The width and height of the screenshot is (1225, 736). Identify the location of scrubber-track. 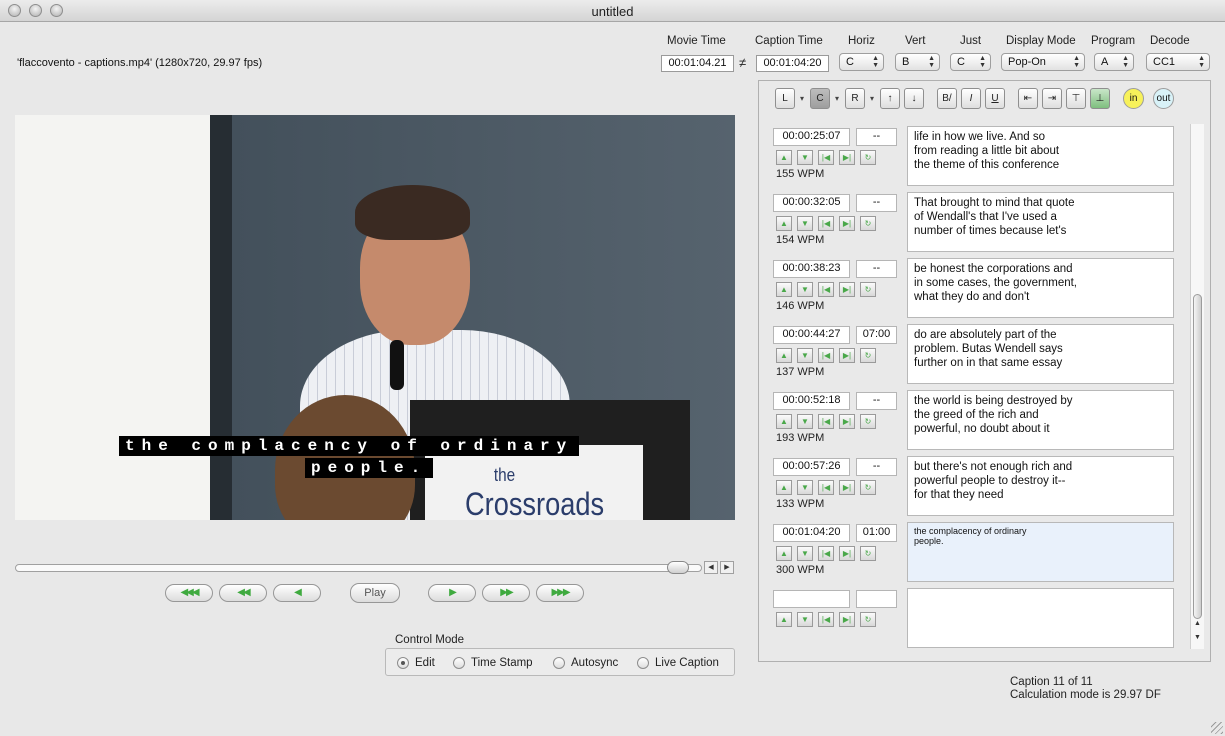
(358, 568).